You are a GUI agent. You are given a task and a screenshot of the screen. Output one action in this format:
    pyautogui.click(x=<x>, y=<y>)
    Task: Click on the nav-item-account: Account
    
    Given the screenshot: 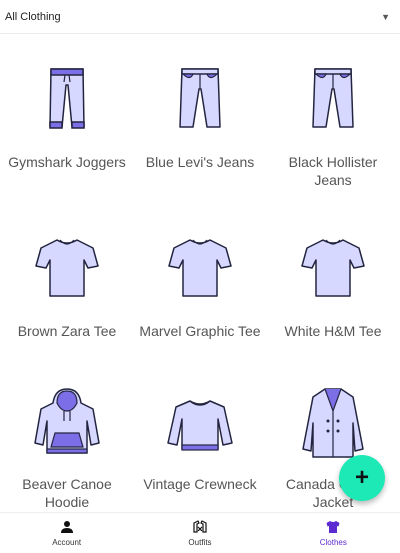 What is the action you would take?
    pyautogui.click(x=66, y=533)
    